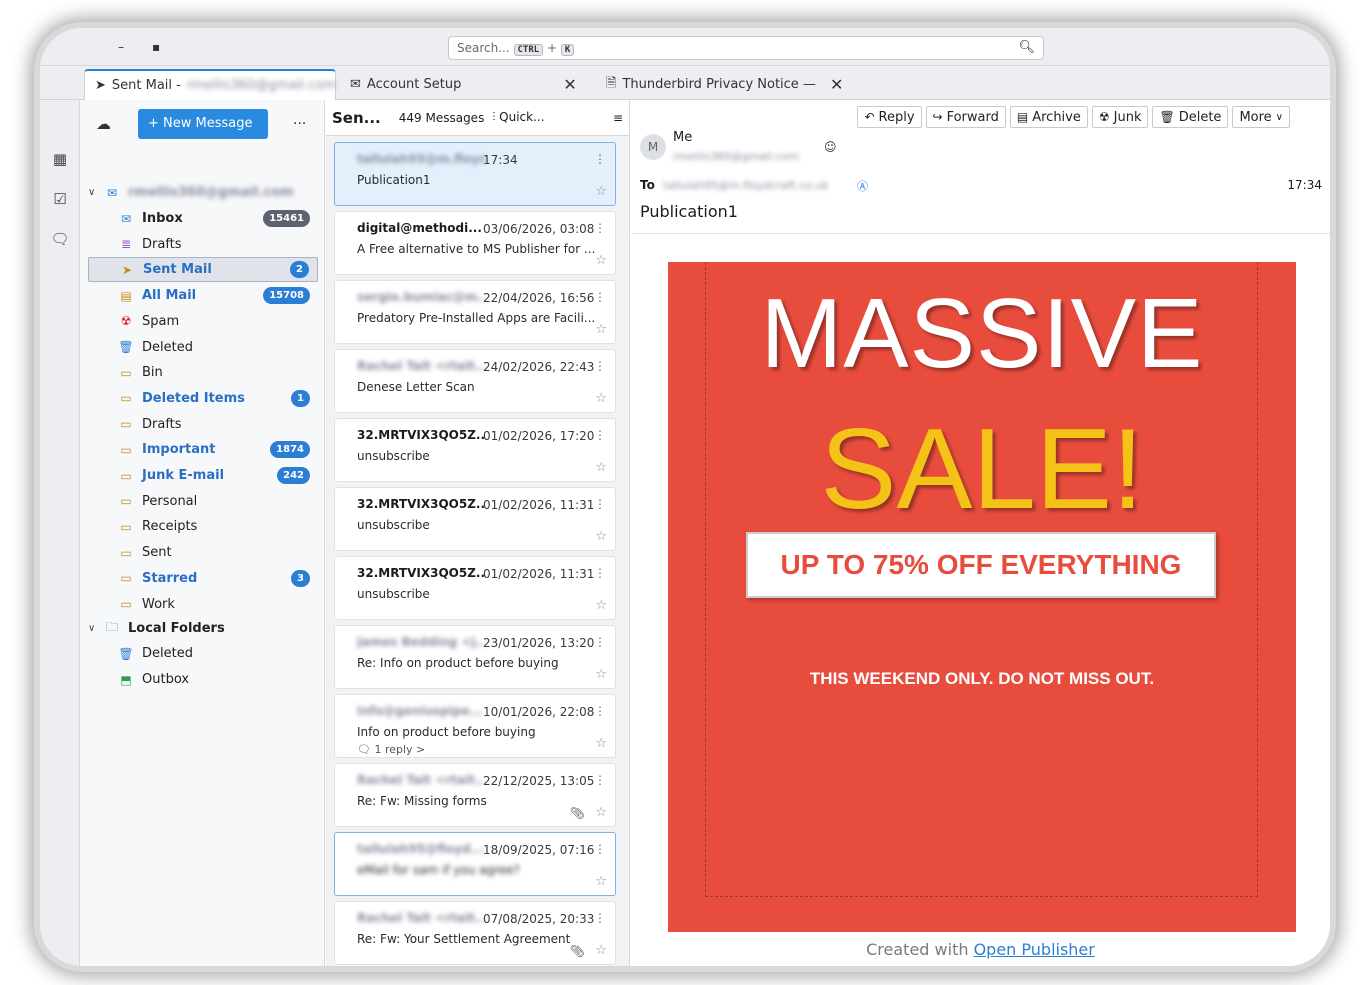  Describe the element at coordinates (203, 501) in the screenshot. I see `folder-personal: ▭ Personal` at that location.